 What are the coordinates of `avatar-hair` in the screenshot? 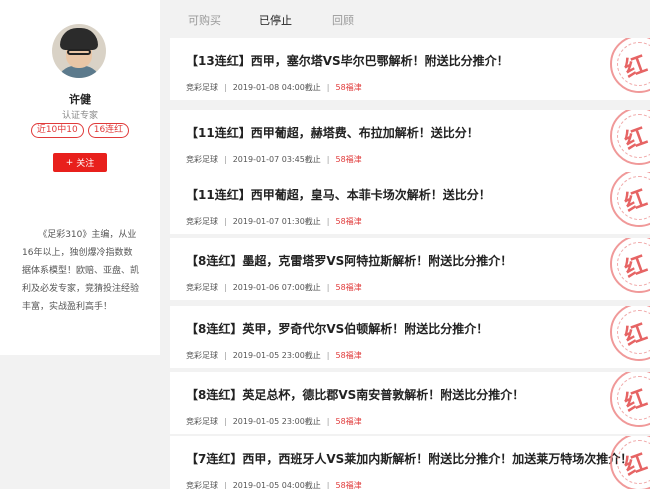 It's located at (79, 39).